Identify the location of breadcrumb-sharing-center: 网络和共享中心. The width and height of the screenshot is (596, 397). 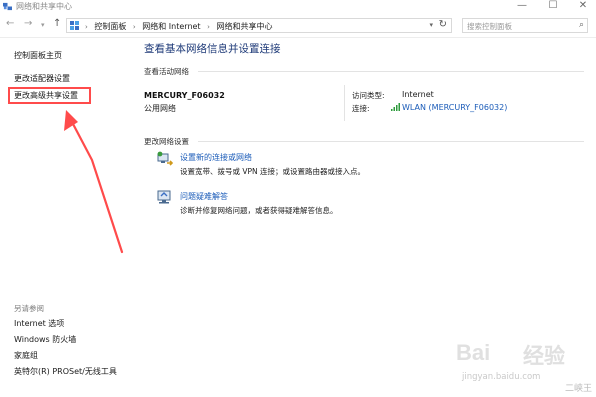
(244, 26).